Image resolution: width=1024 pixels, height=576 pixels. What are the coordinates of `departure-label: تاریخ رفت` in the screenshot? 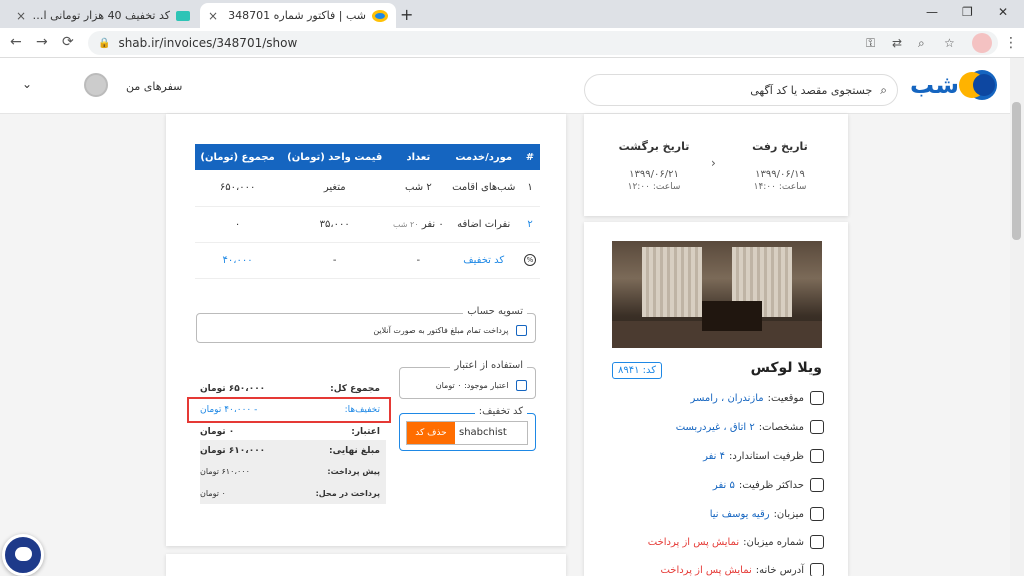 It's located at (780, 146).